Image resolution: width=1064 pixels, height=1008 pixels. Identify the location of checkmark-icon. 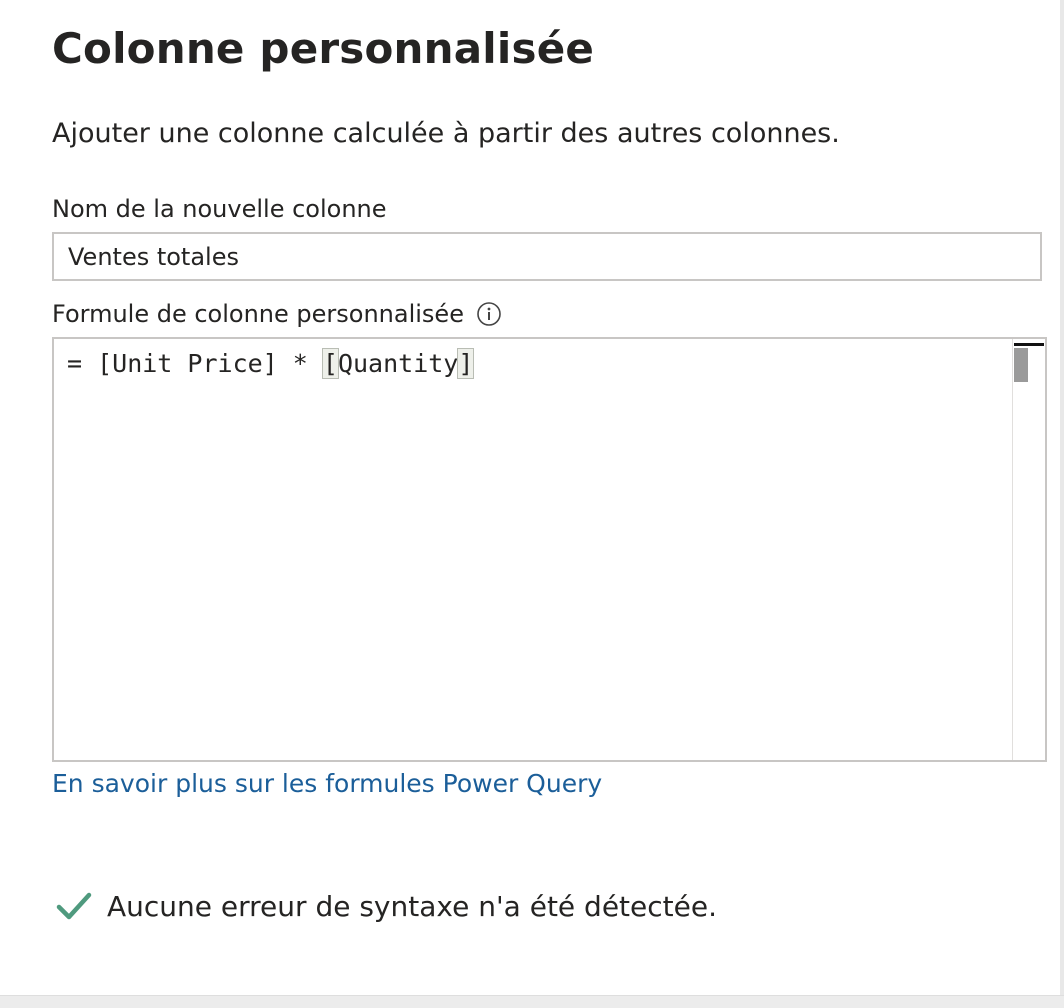
(74, 906).